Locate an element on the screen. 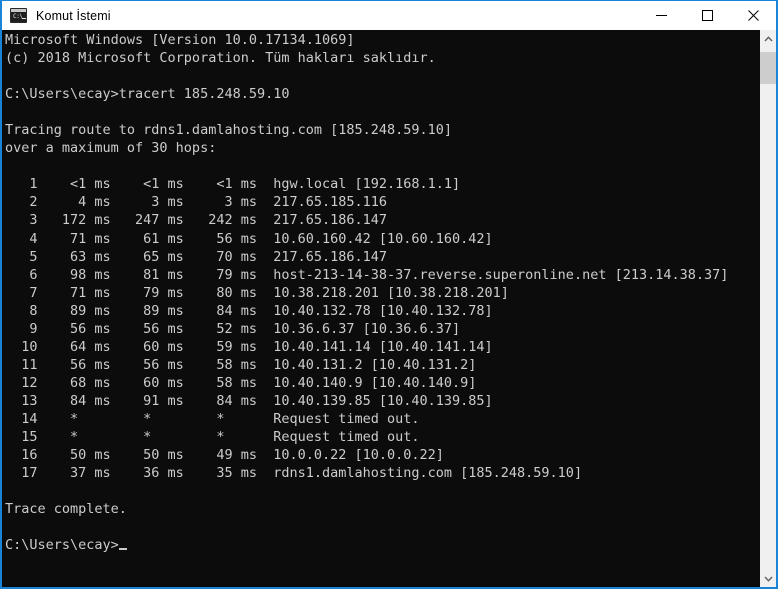 The width and height of the screenshot is (778, 589). title-bar: C:\ Komut İstemi is located at coordinates (389, 15).